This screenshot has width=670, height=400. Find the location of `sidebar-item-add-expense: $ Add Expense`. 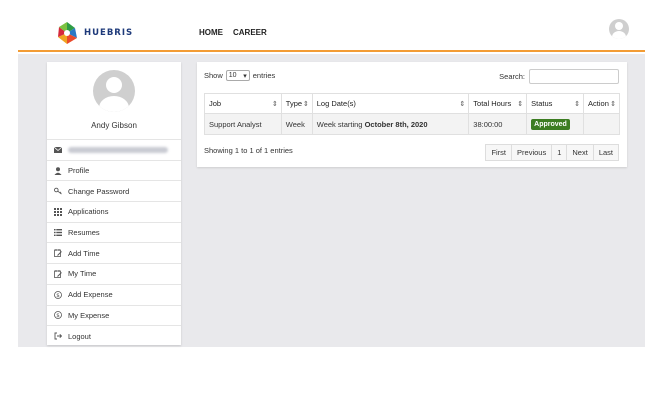

sidebar-item-add-expense: $ Add Expense is located at coordinates (114, 294).